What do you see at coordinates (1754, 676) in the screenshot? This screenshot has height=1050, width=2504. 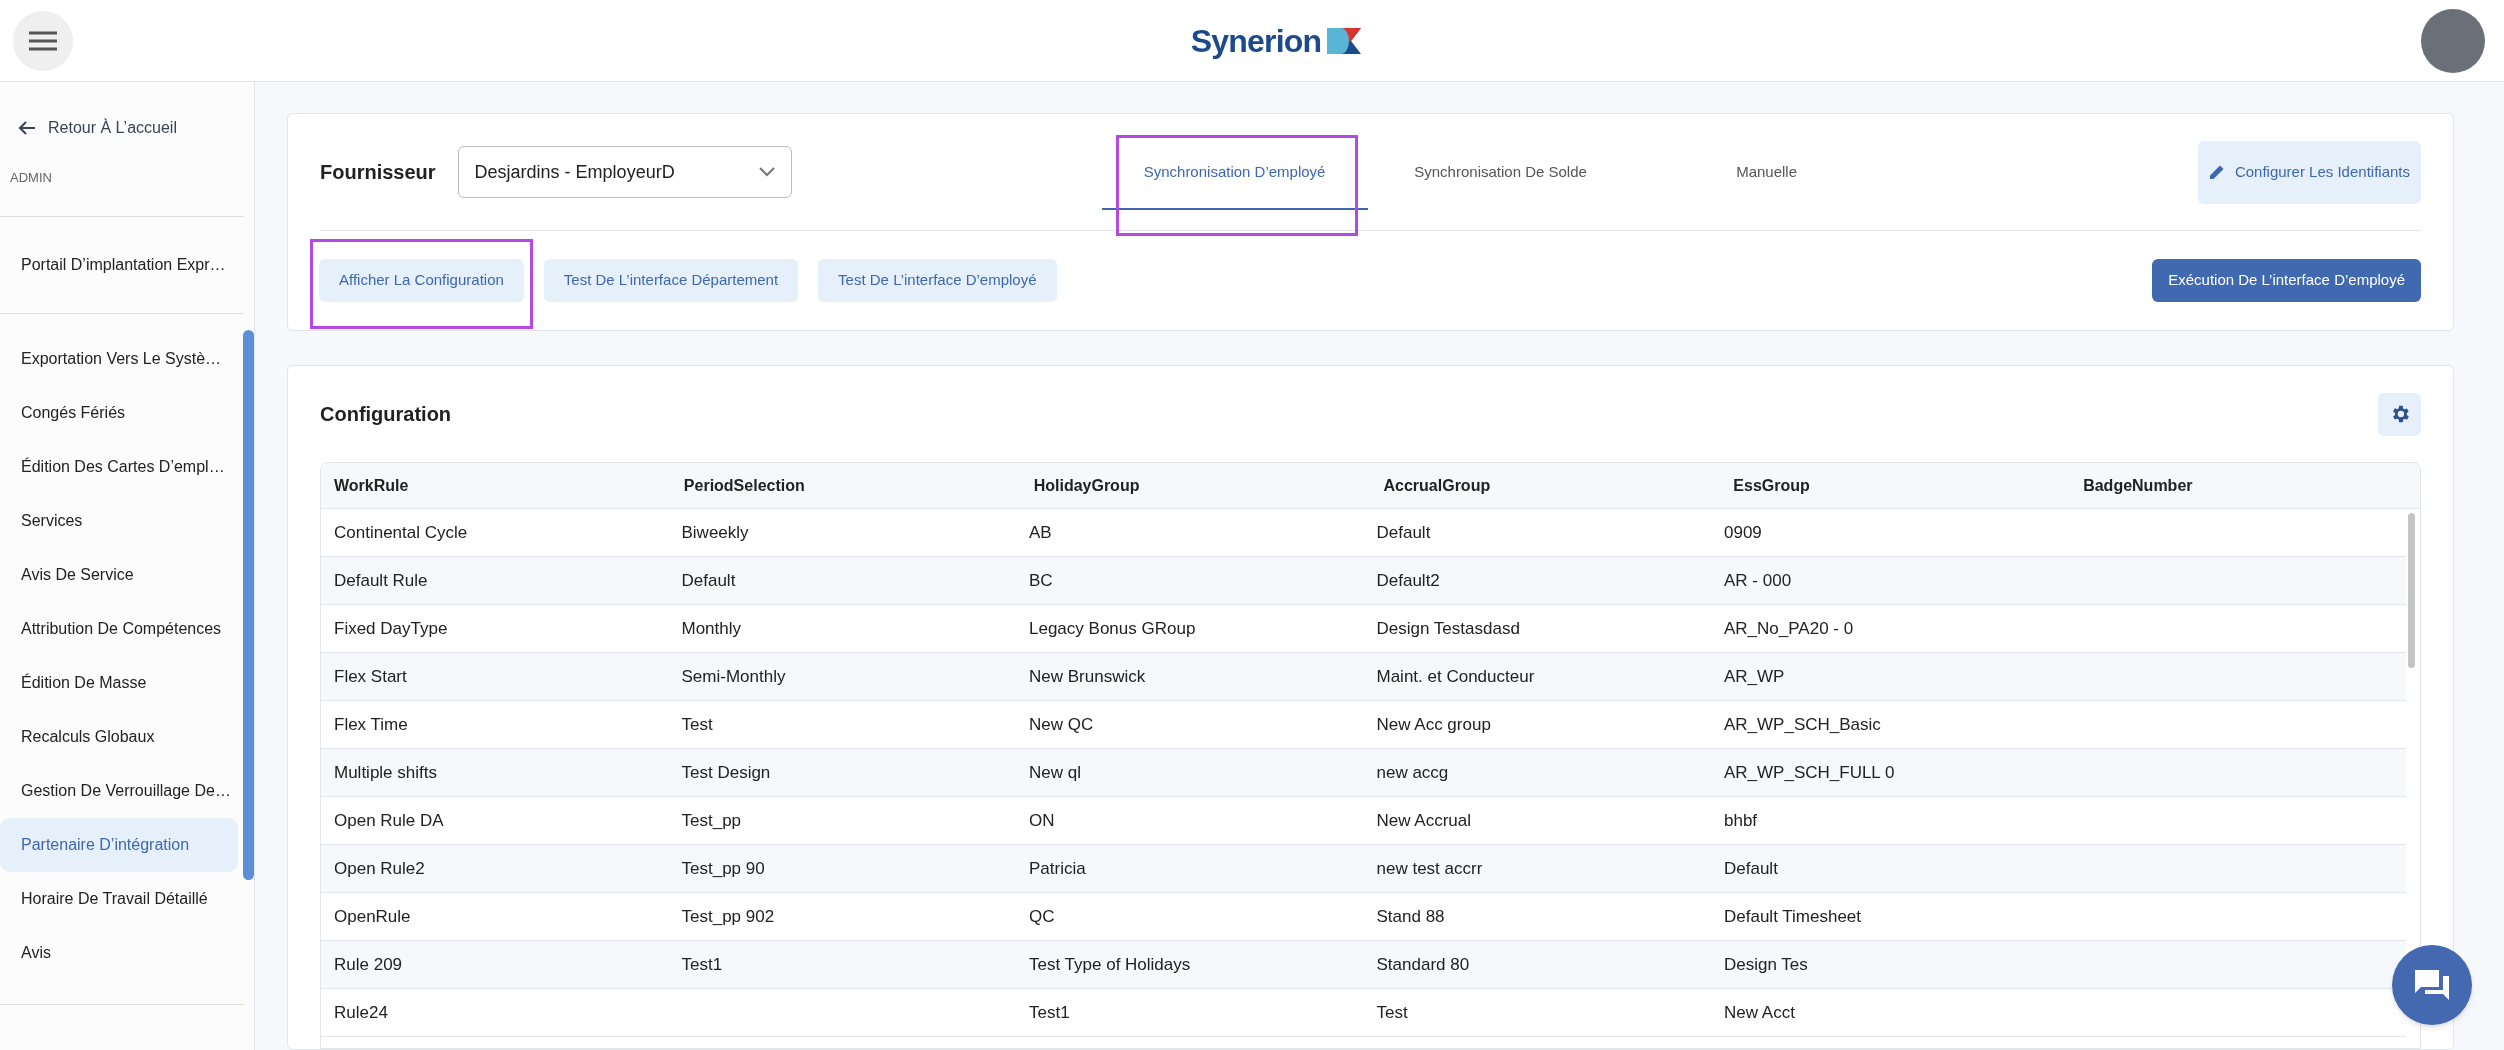 I see `table-cell-text: AR_WP` at bounding box center [1754, 676].